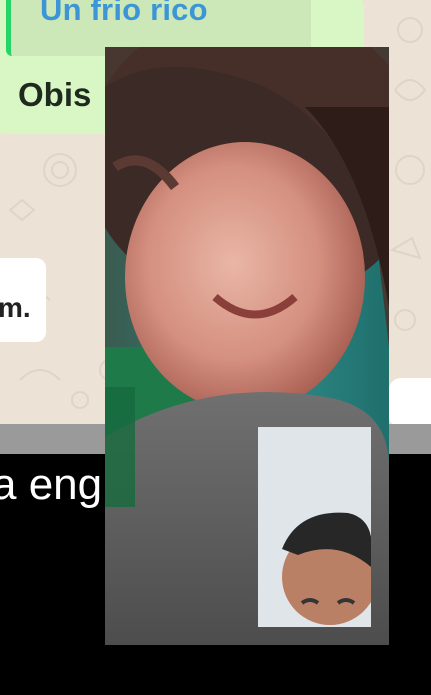 The image size is (431, 695). I want to click on incoming-message-text: m., so click(15, 307).